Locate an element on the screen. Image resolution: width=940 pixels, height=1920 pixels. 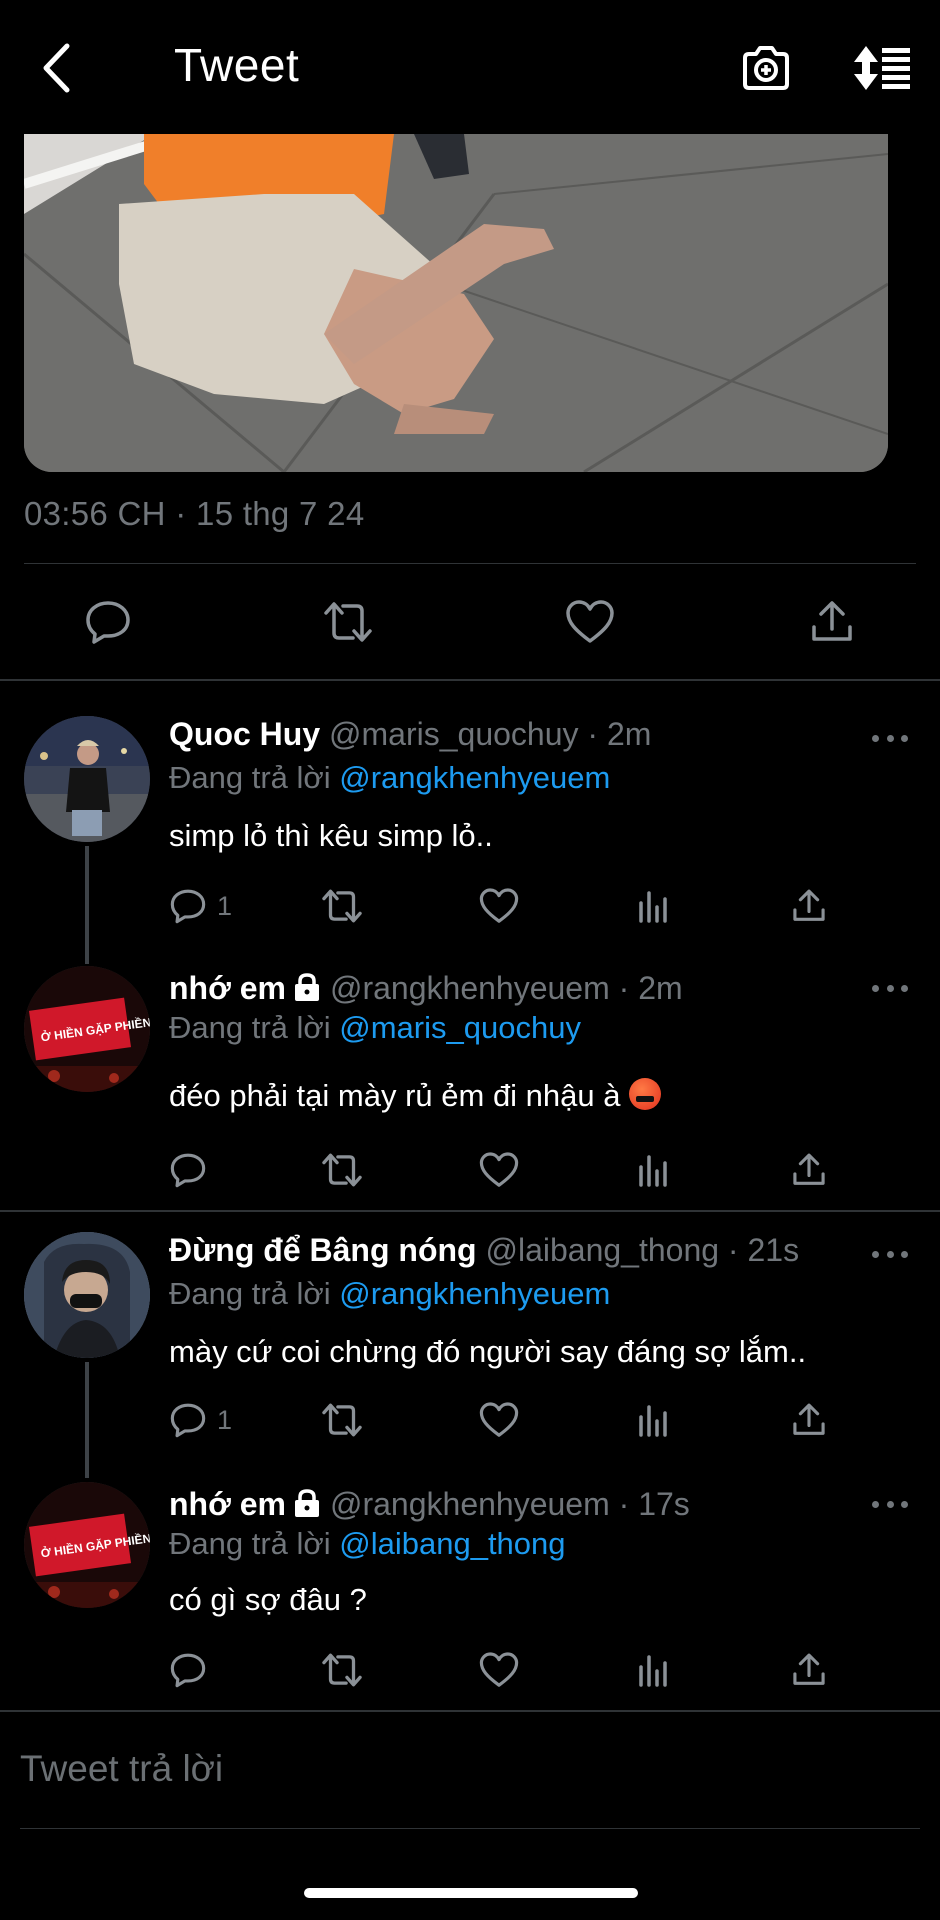
avatar-photo is located at coordinates (87, 779).